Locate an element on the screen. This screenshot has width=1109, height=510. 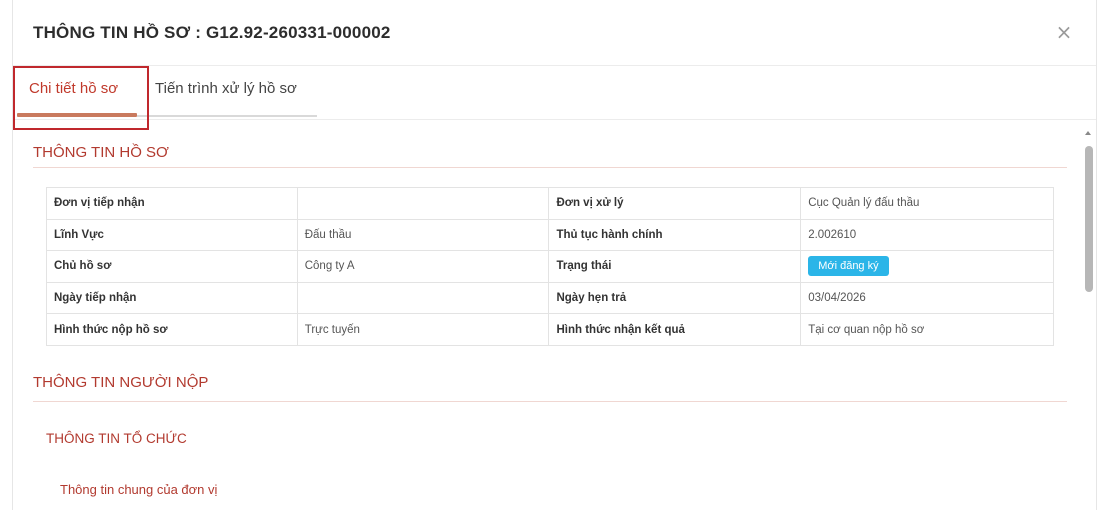
scroll-thumb is located at coordinates (1089, 219).